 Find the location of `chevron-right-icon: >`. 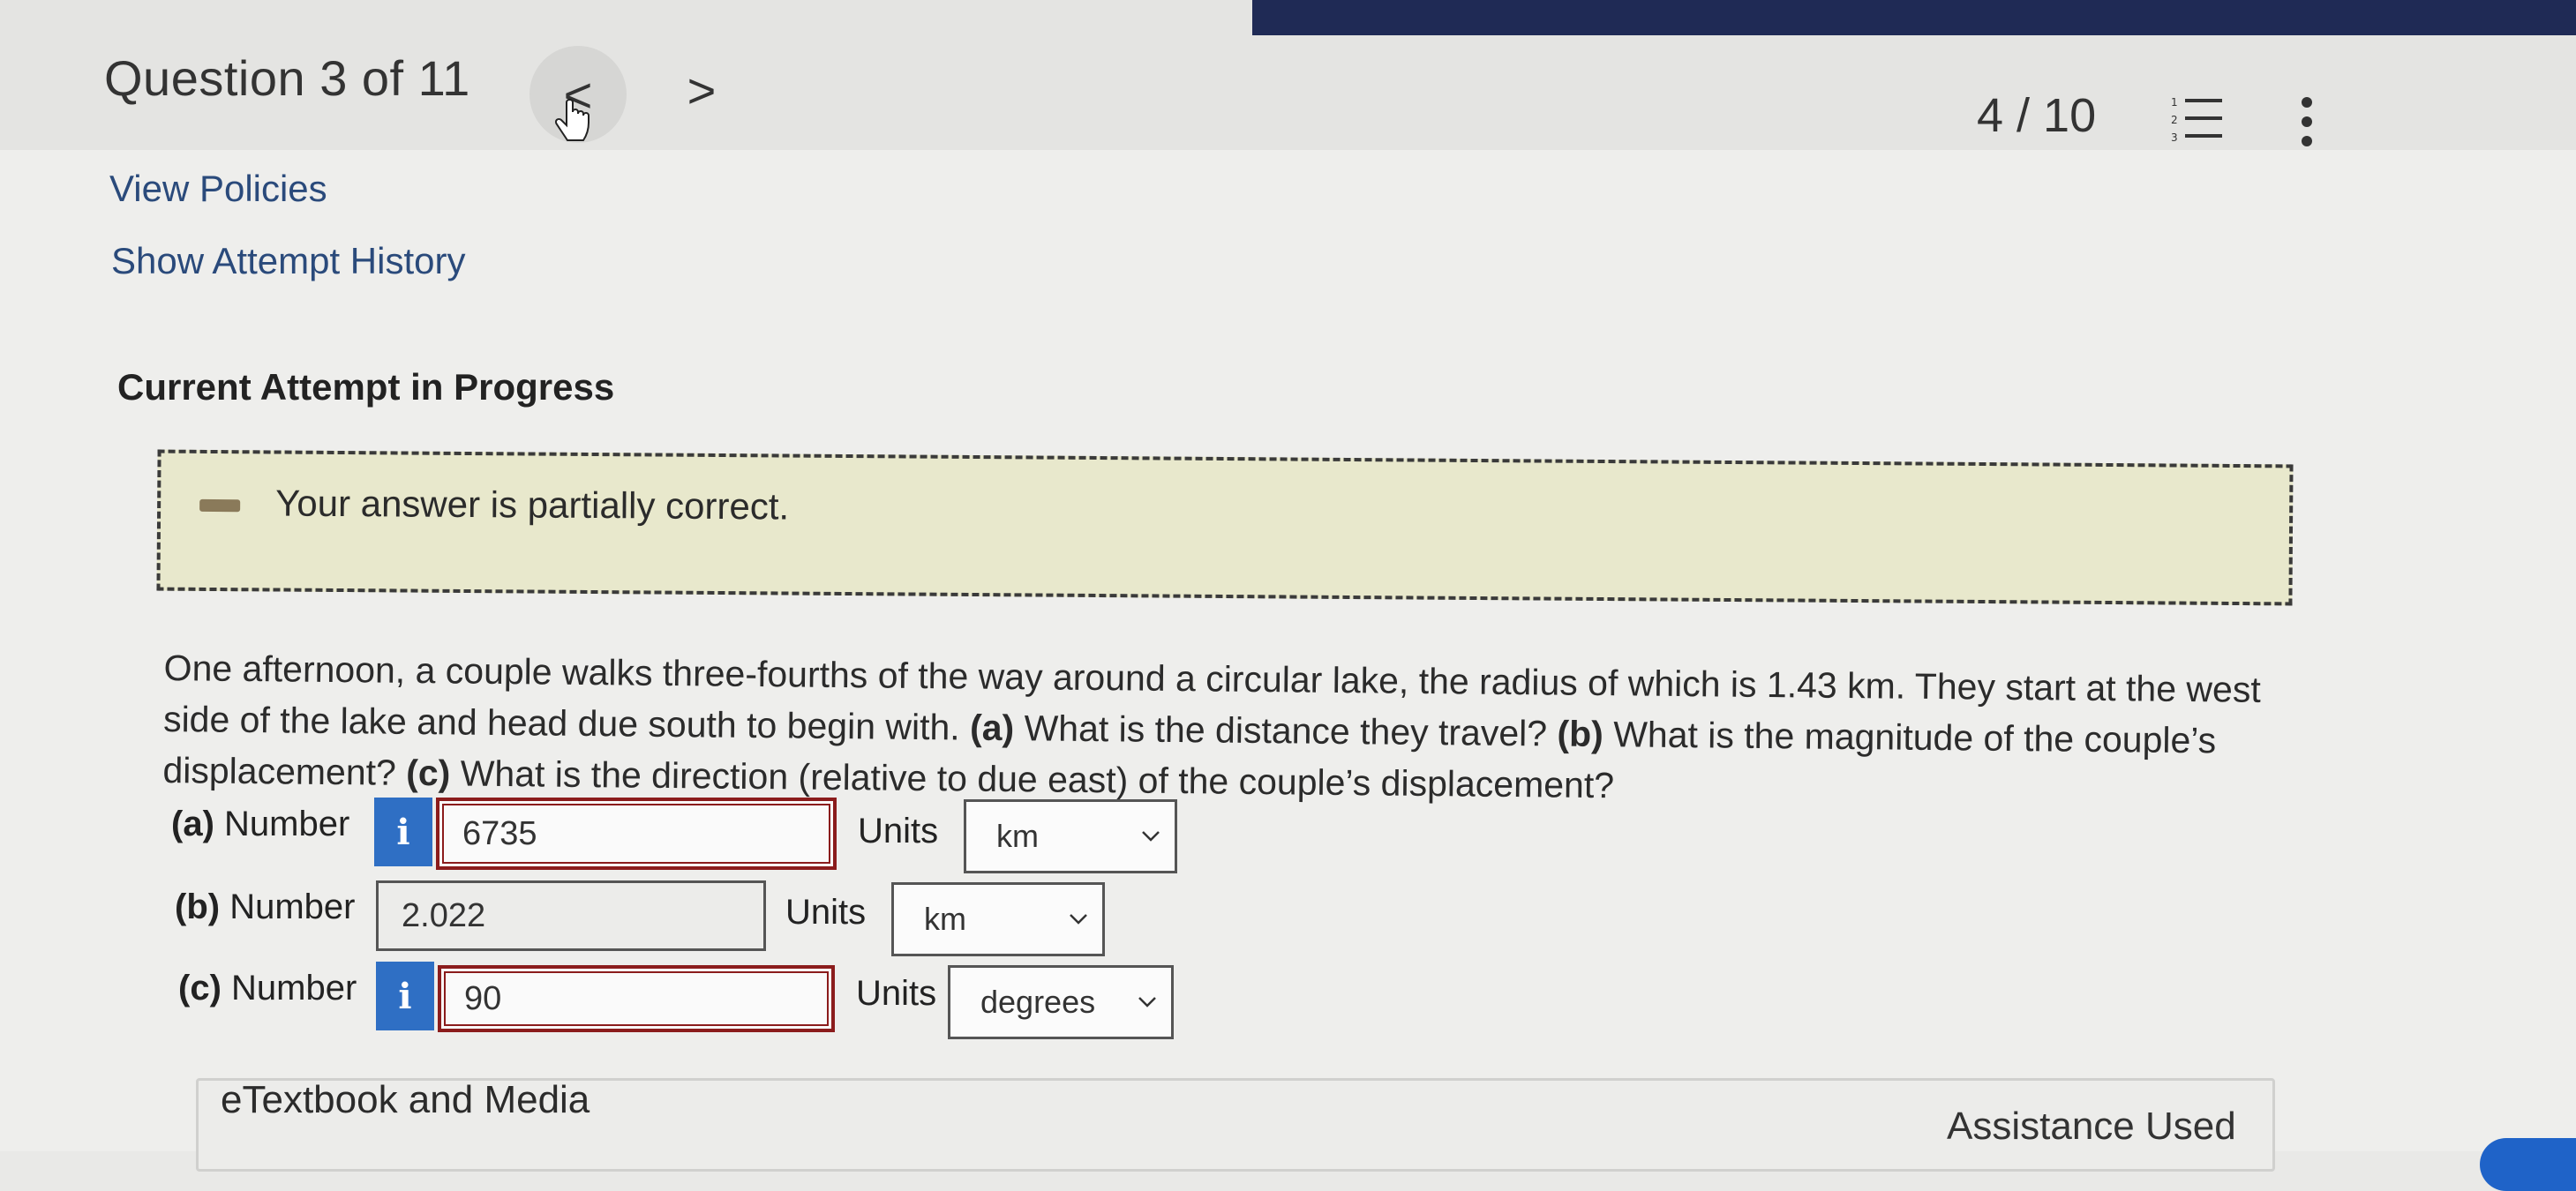

chevron-right-icon: > is located at coordinates (702, 90).